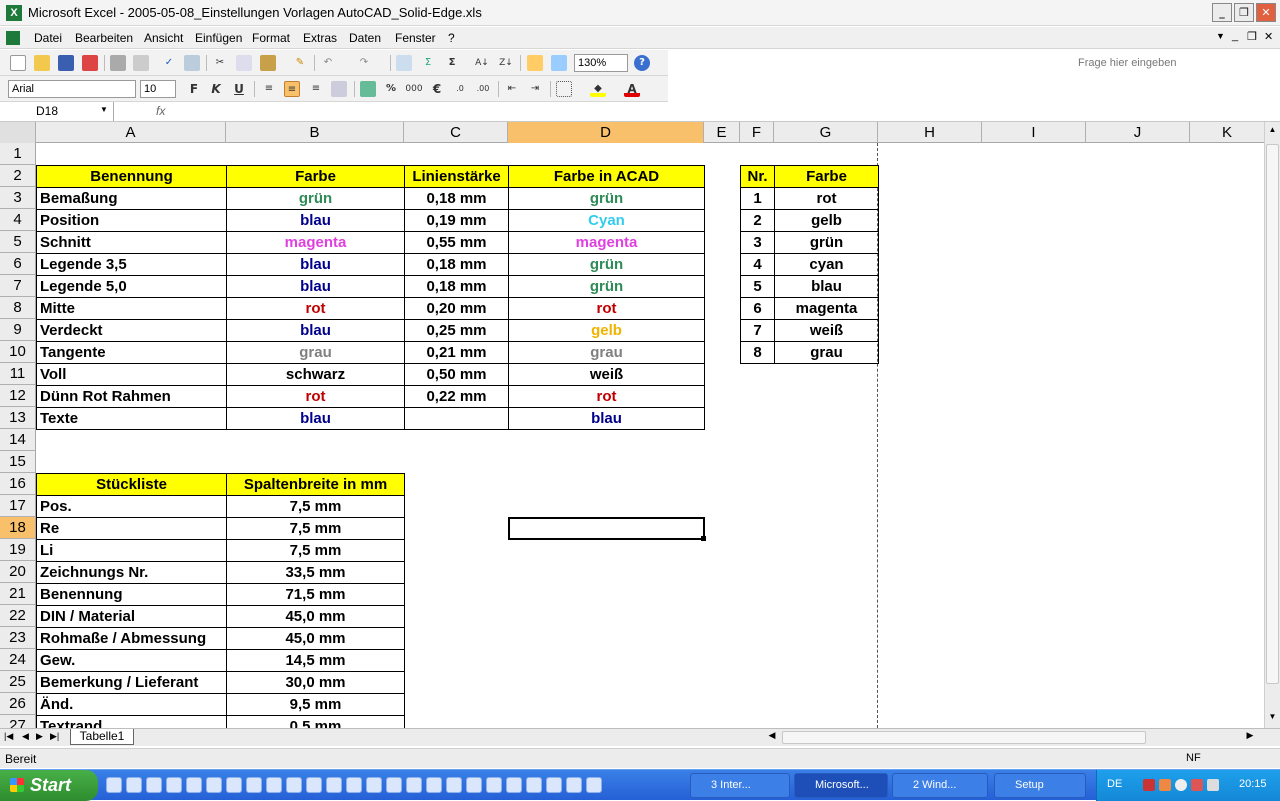 The image size is (1280, 801). Describe the element at coordinates (757, 264) in the screenshot. I see `cell-nr: 4` at that location.